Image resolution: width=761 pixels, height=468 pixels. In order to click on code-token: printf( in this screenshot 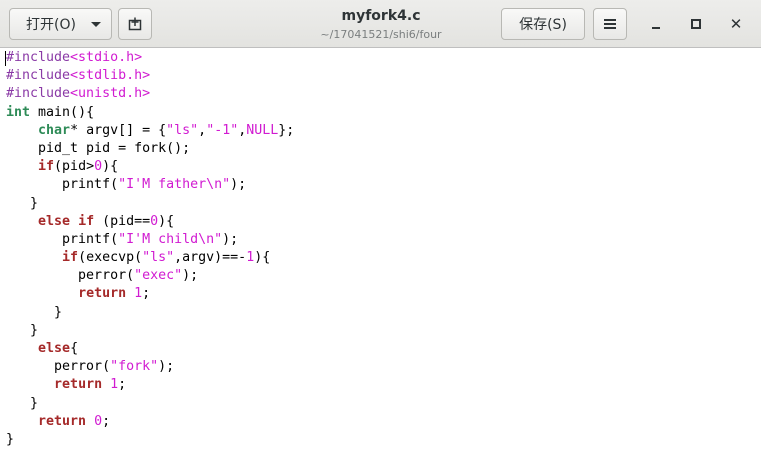, I will do `click(62, 185)`.